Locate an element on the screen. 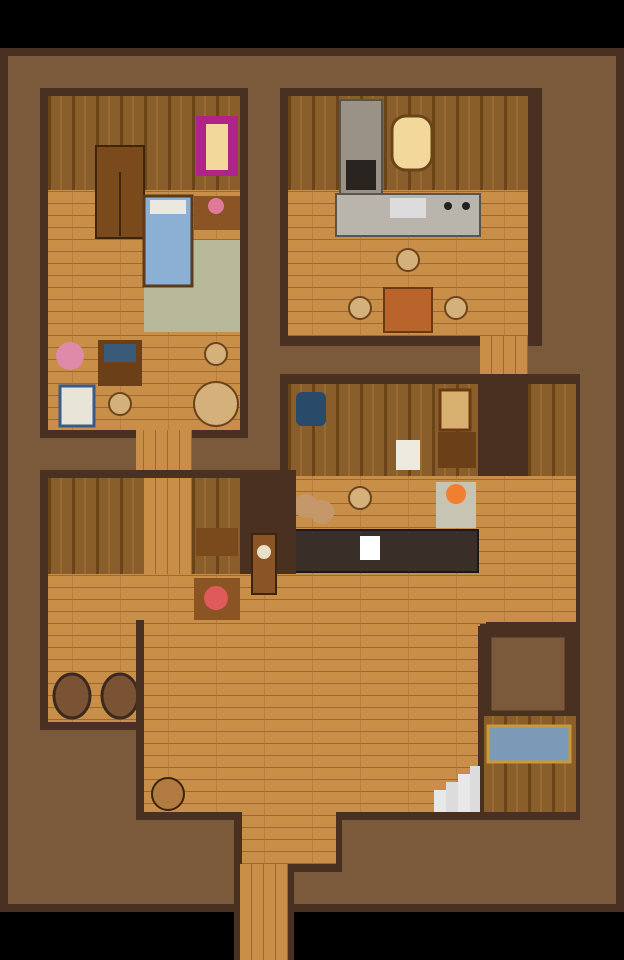 The image size is (624, 960). dining-table is located at coordinates (408, 310).